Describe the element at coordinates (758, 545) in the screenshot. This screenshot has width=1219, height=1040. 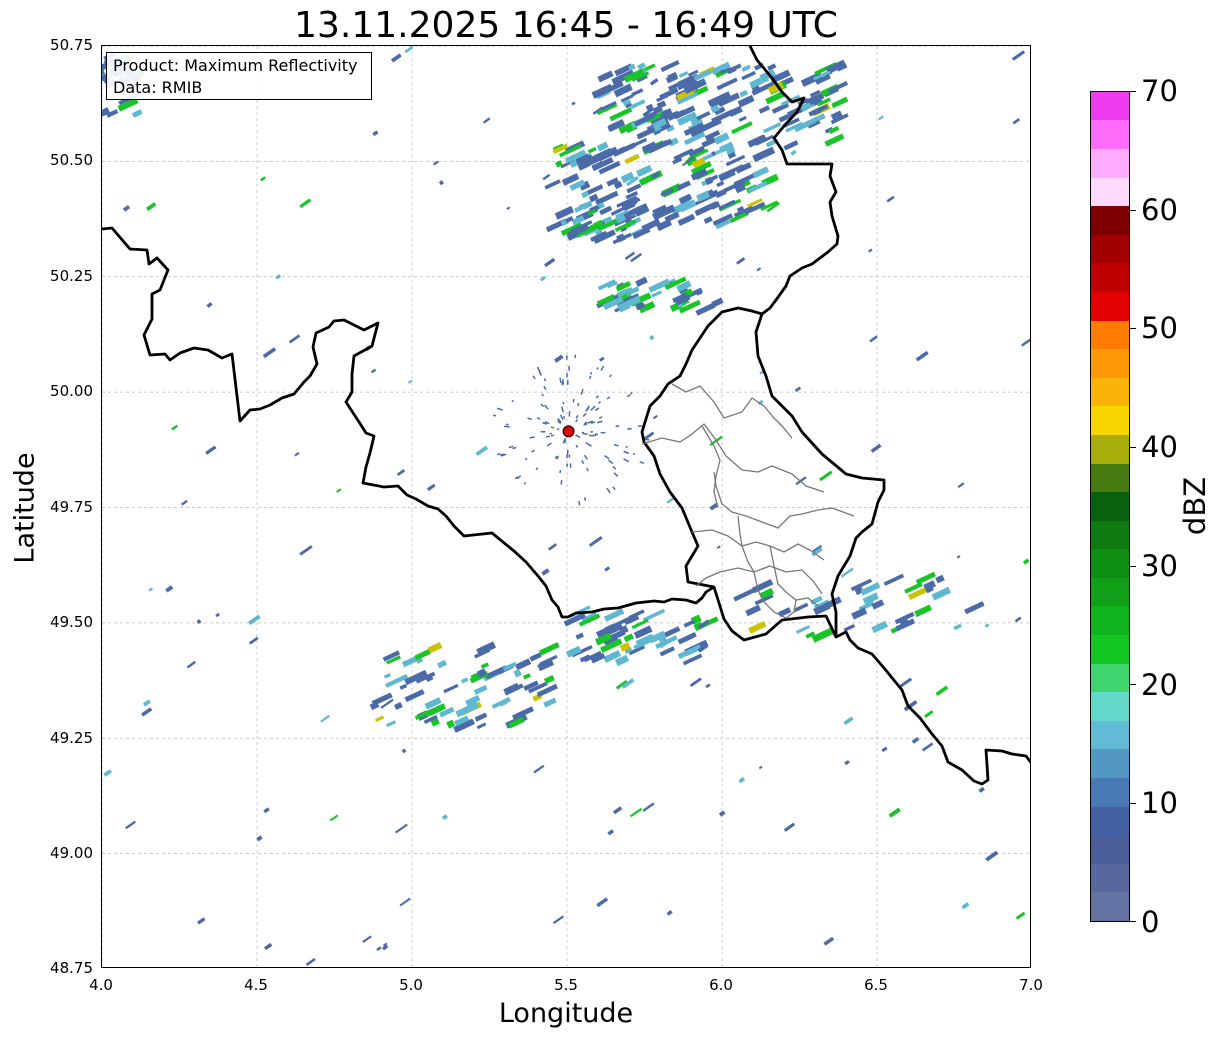
I see `canton-border` at that location.